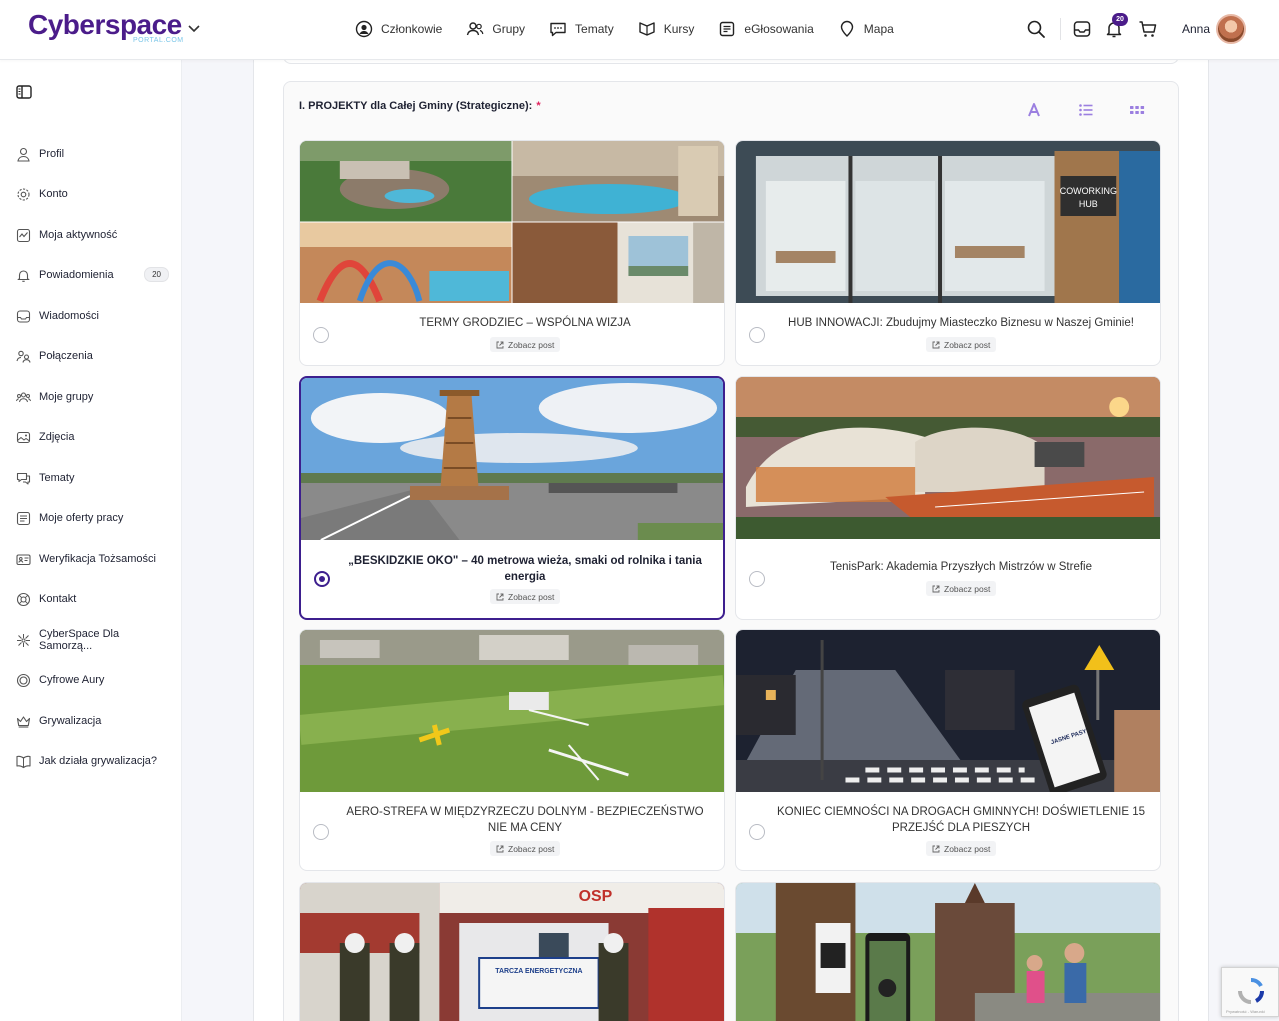  Describe the element at coordinates (23, 356) in the screenshot. I see `connections-icon` at that location.